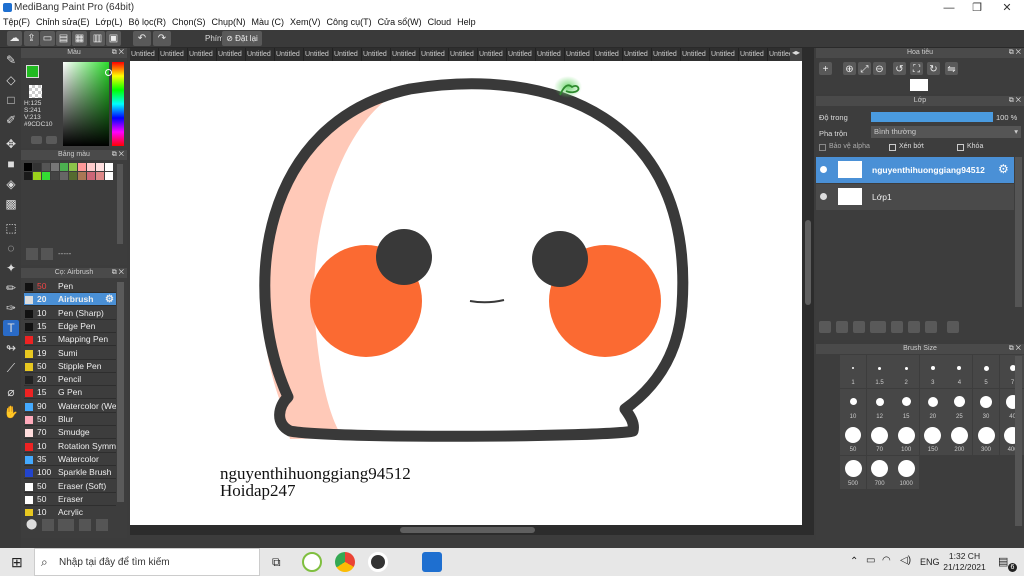  What do you see at coordinates (113, 38) in the screenshot?
I see `panel-icon: ▣` at bounding box center [113, 38].